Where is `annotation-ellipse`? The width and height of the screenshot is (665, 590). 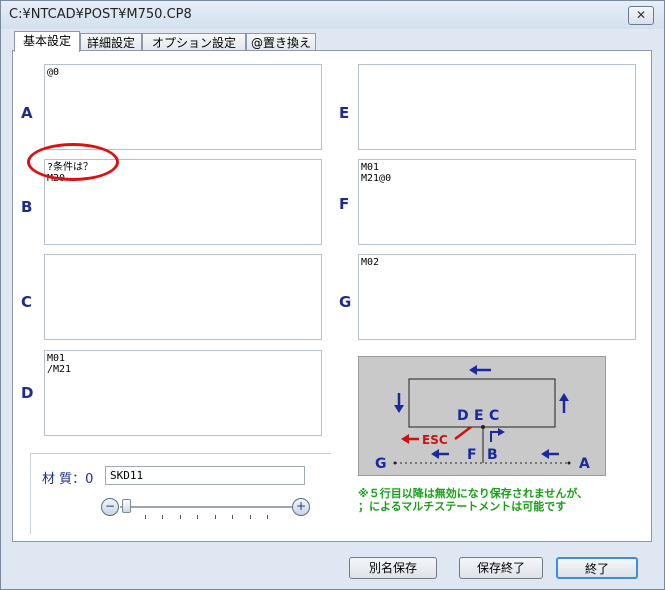
annotation-ellipse is located at coordinates (73, 162).